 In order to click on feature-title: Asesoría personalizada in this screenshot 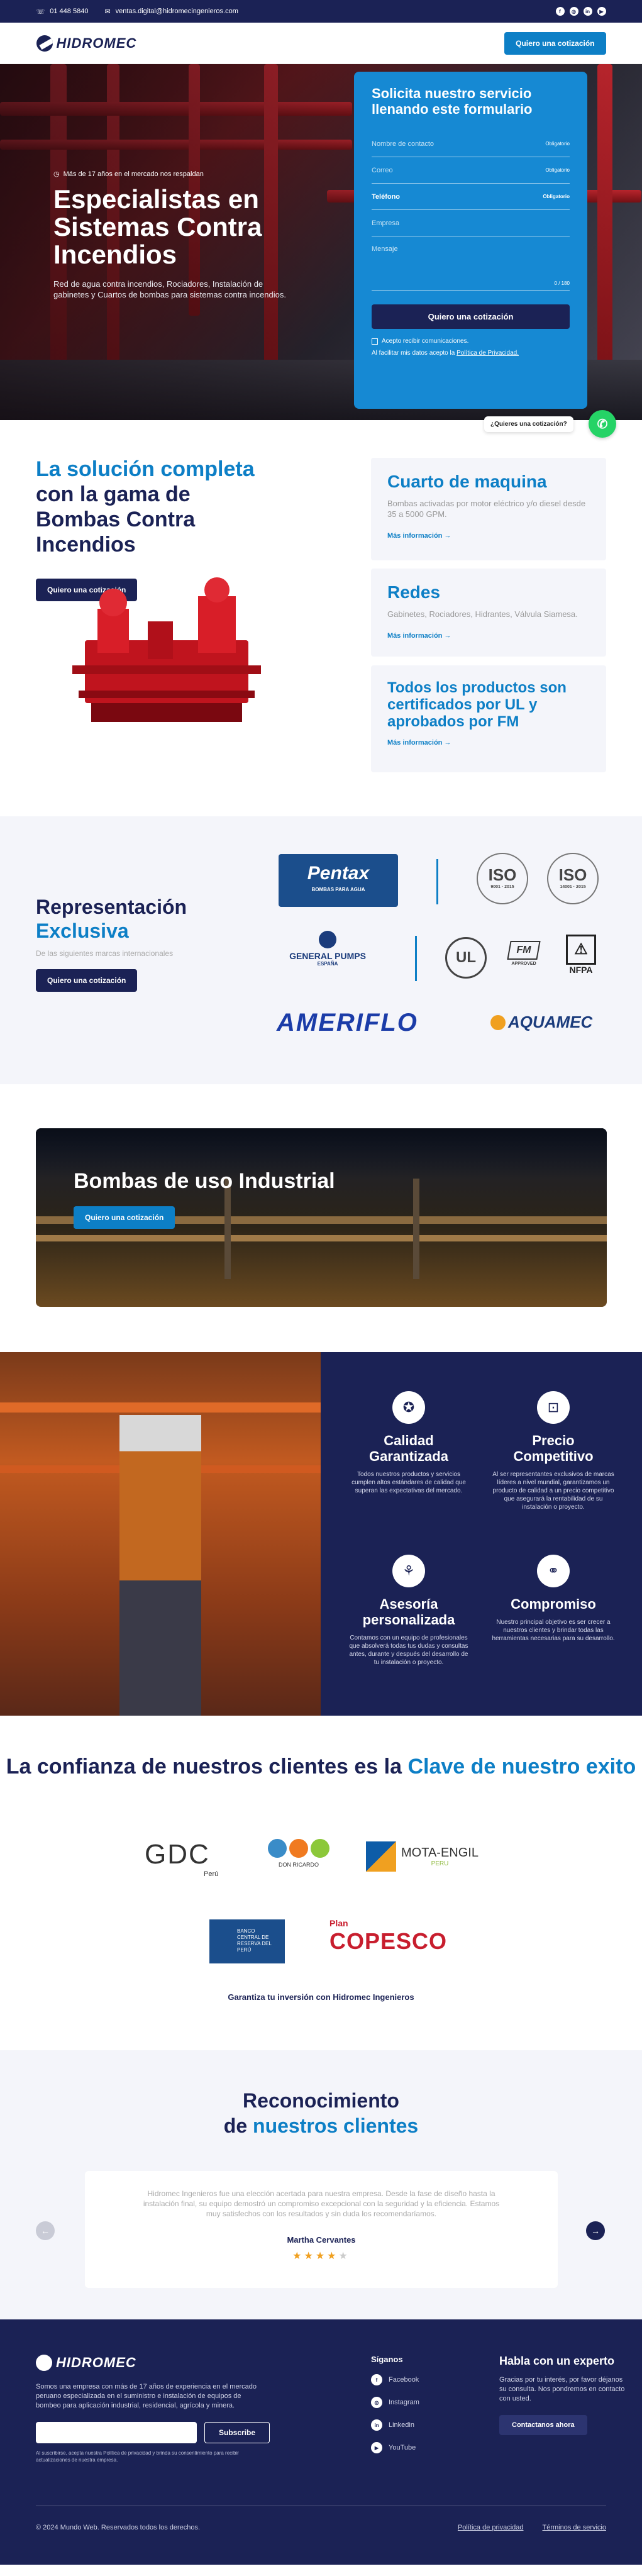, I will do `click(408, 1612)`.